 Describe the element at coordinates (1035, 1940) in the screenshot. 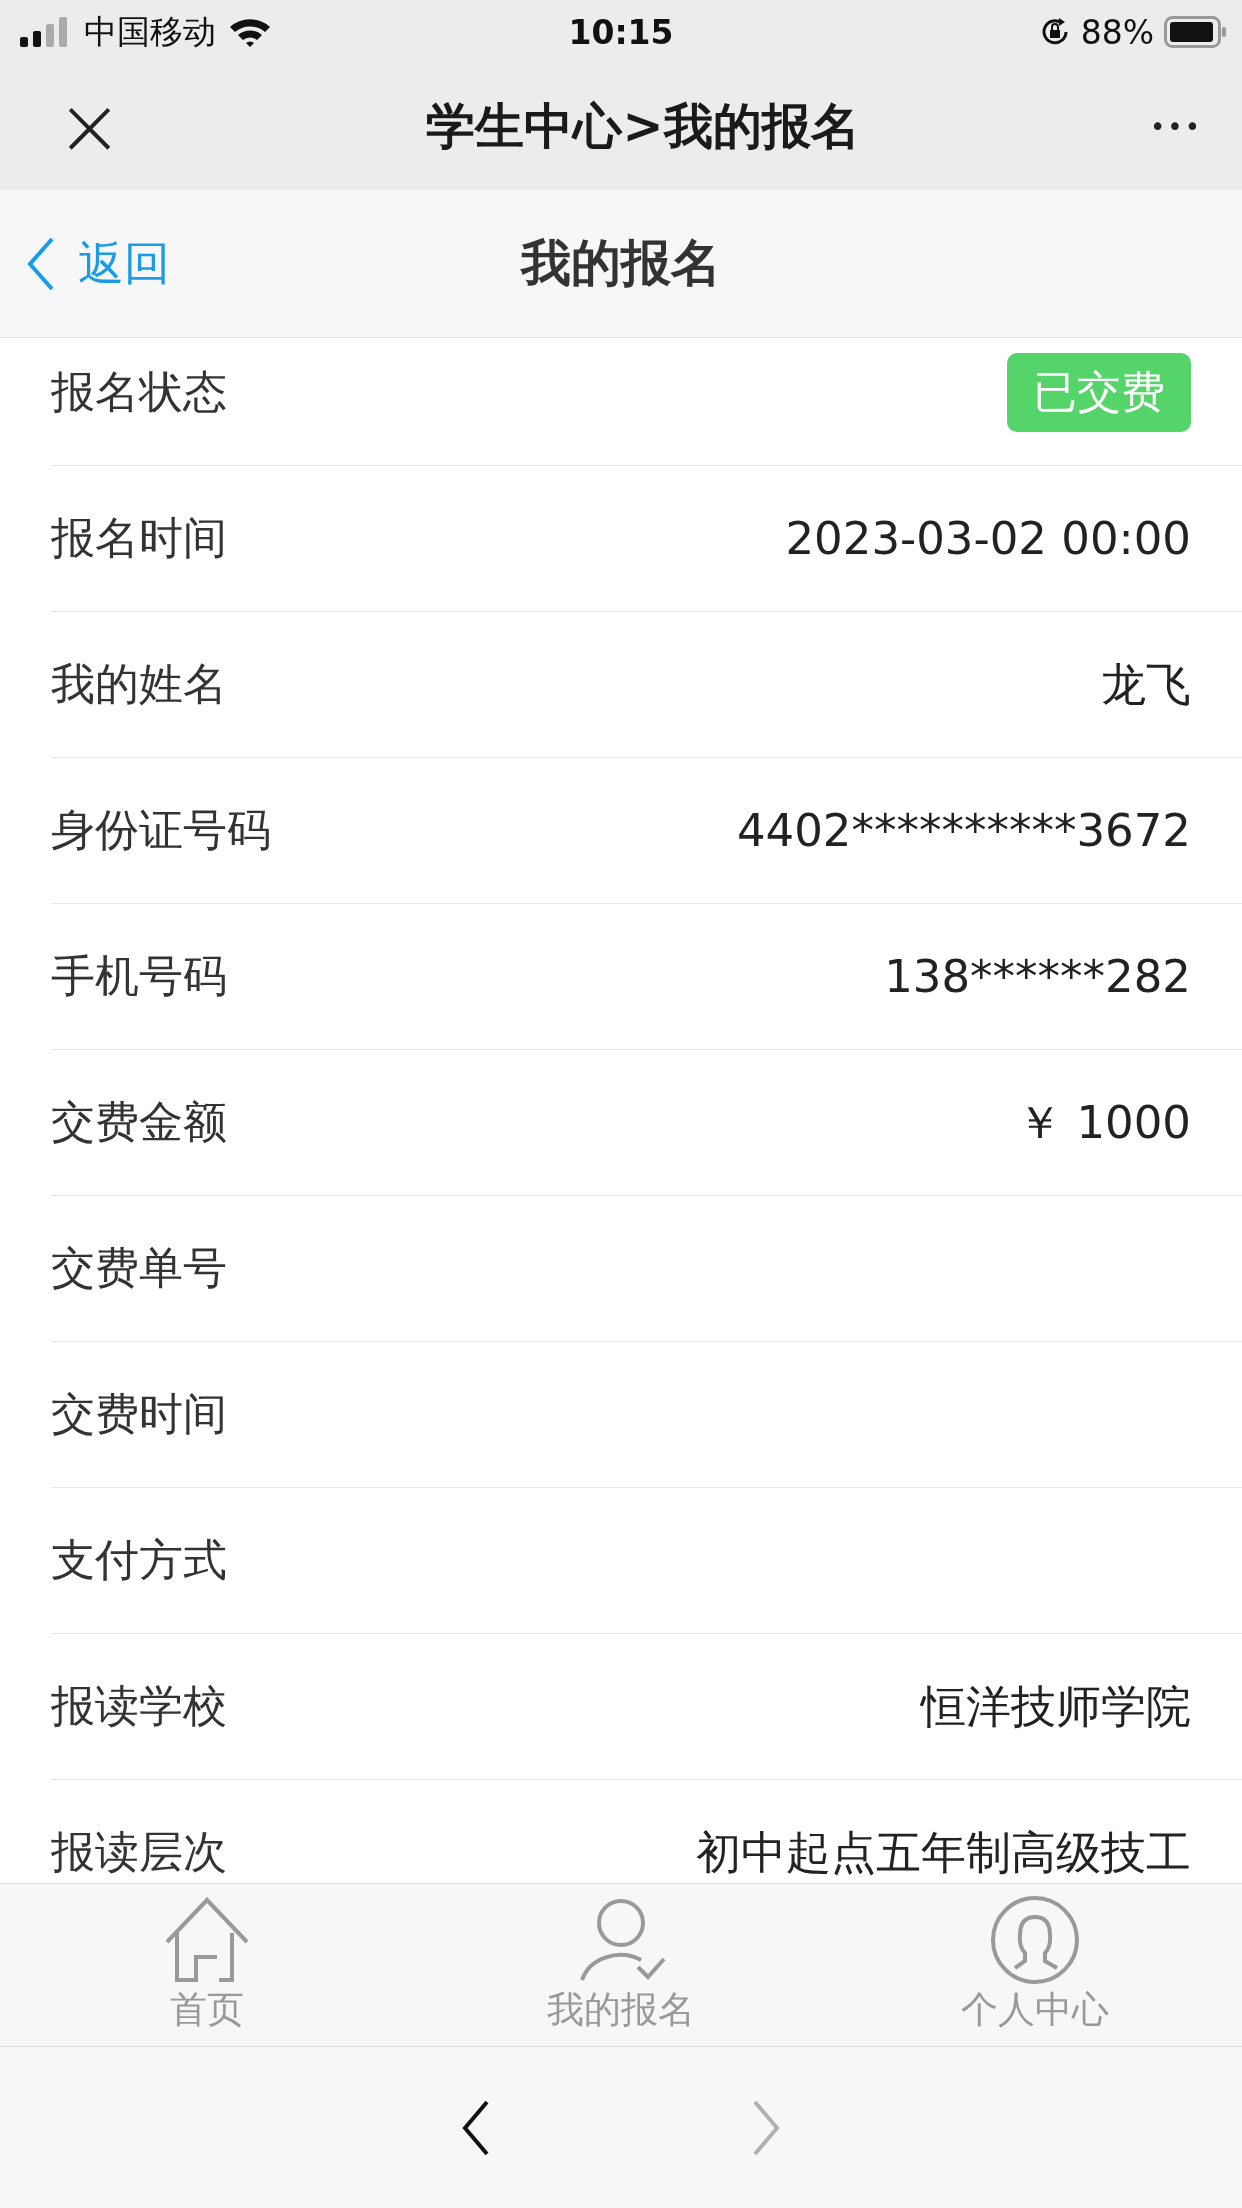

I see `user-profile-icon` at that location.